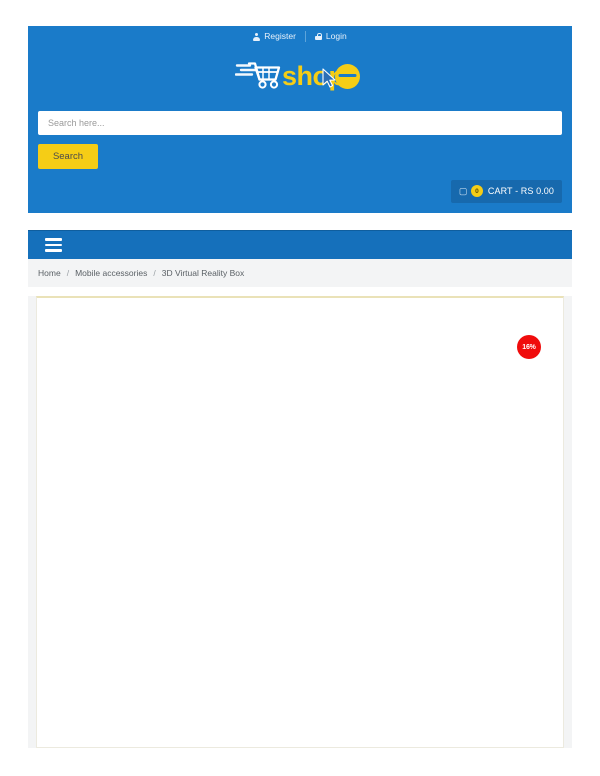 Image resolution: width=600 pixels, height=776 pixels. I want to click on lock-icon, so click(319, 36).